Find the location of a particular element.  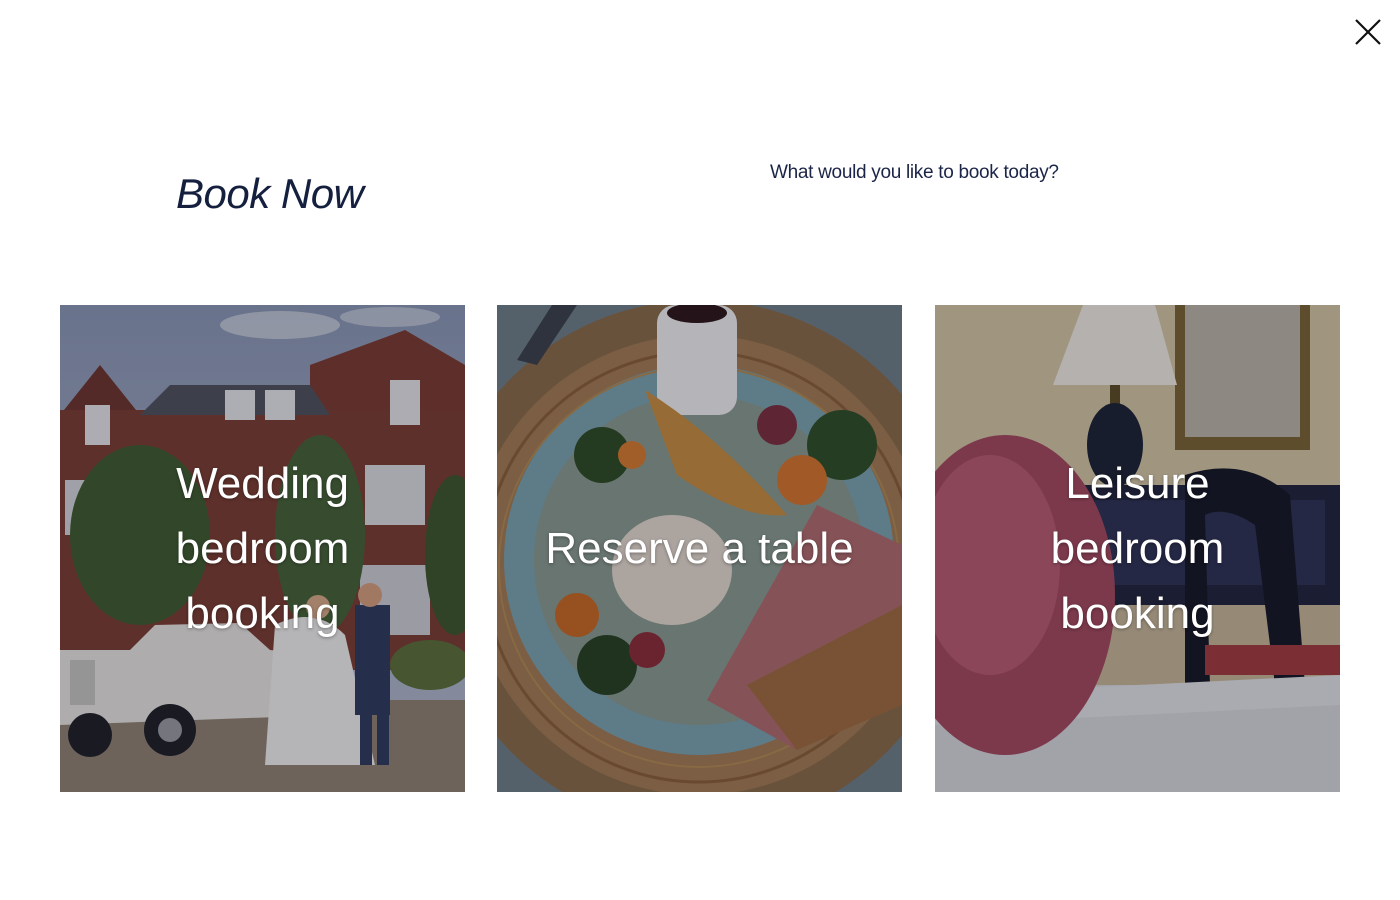

modal-subtitle: What would you like to book today? is located at coordinates (914, 172).